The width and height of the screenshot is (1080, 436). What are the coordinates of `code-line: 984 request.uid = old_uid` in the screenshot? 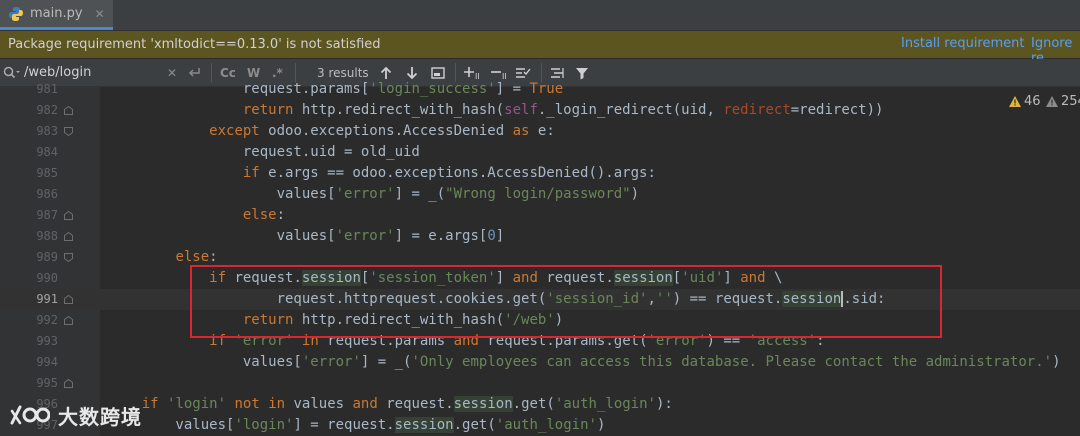 It's located at (540, 152).